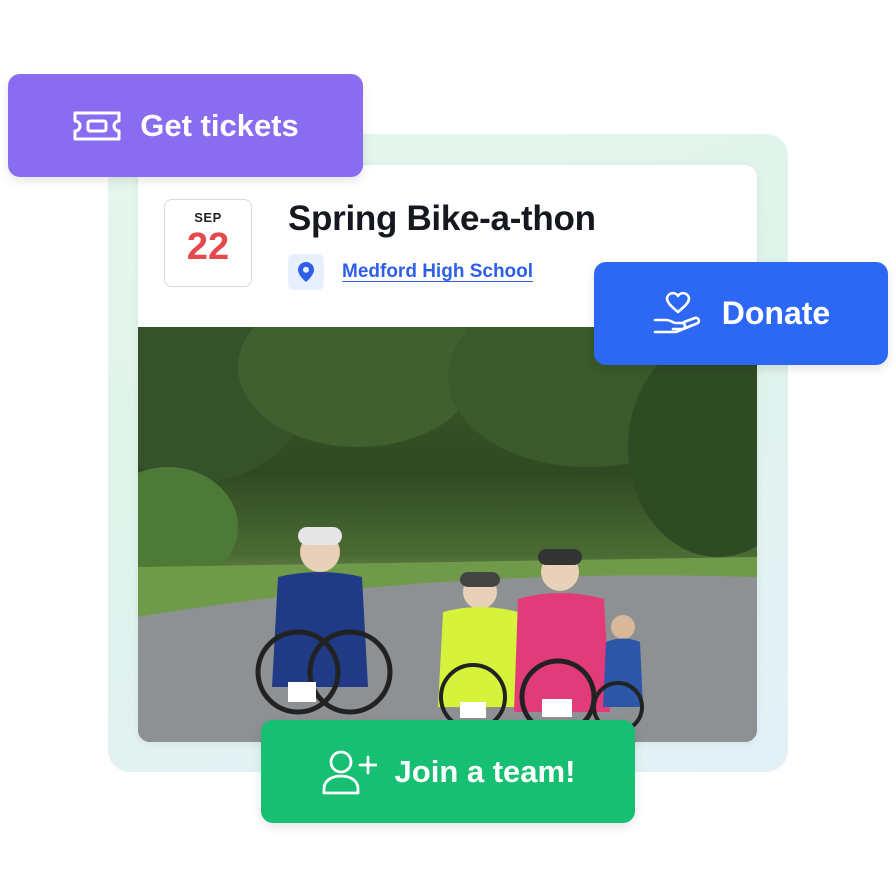 The image size is (896, 881). I want to click on location-pin-icon, so click(306, 272).